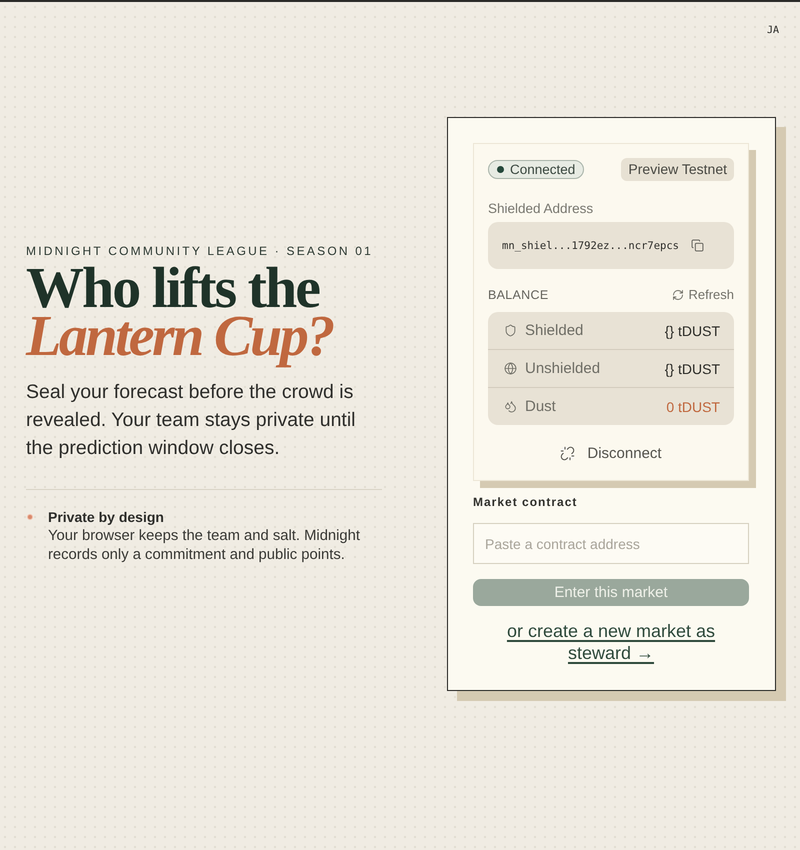 This screenshot has height=850, width=800. Describe the element at coordinates (611, 543) in the screenshot. I see `contract-address-field: Paste a contract address` at that location.